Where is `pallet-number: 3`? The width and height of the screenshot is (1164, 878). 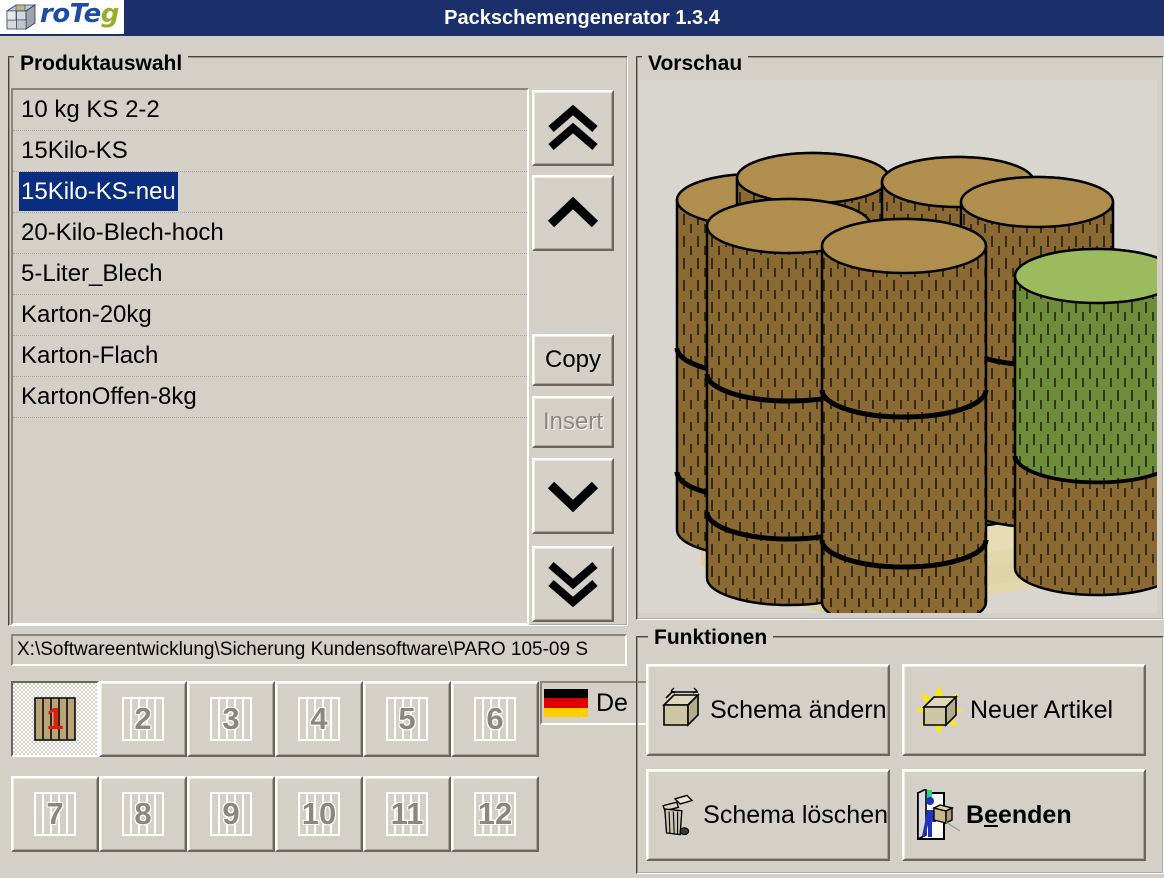
pallet-number: 3 is located at coordinates (231, 718).